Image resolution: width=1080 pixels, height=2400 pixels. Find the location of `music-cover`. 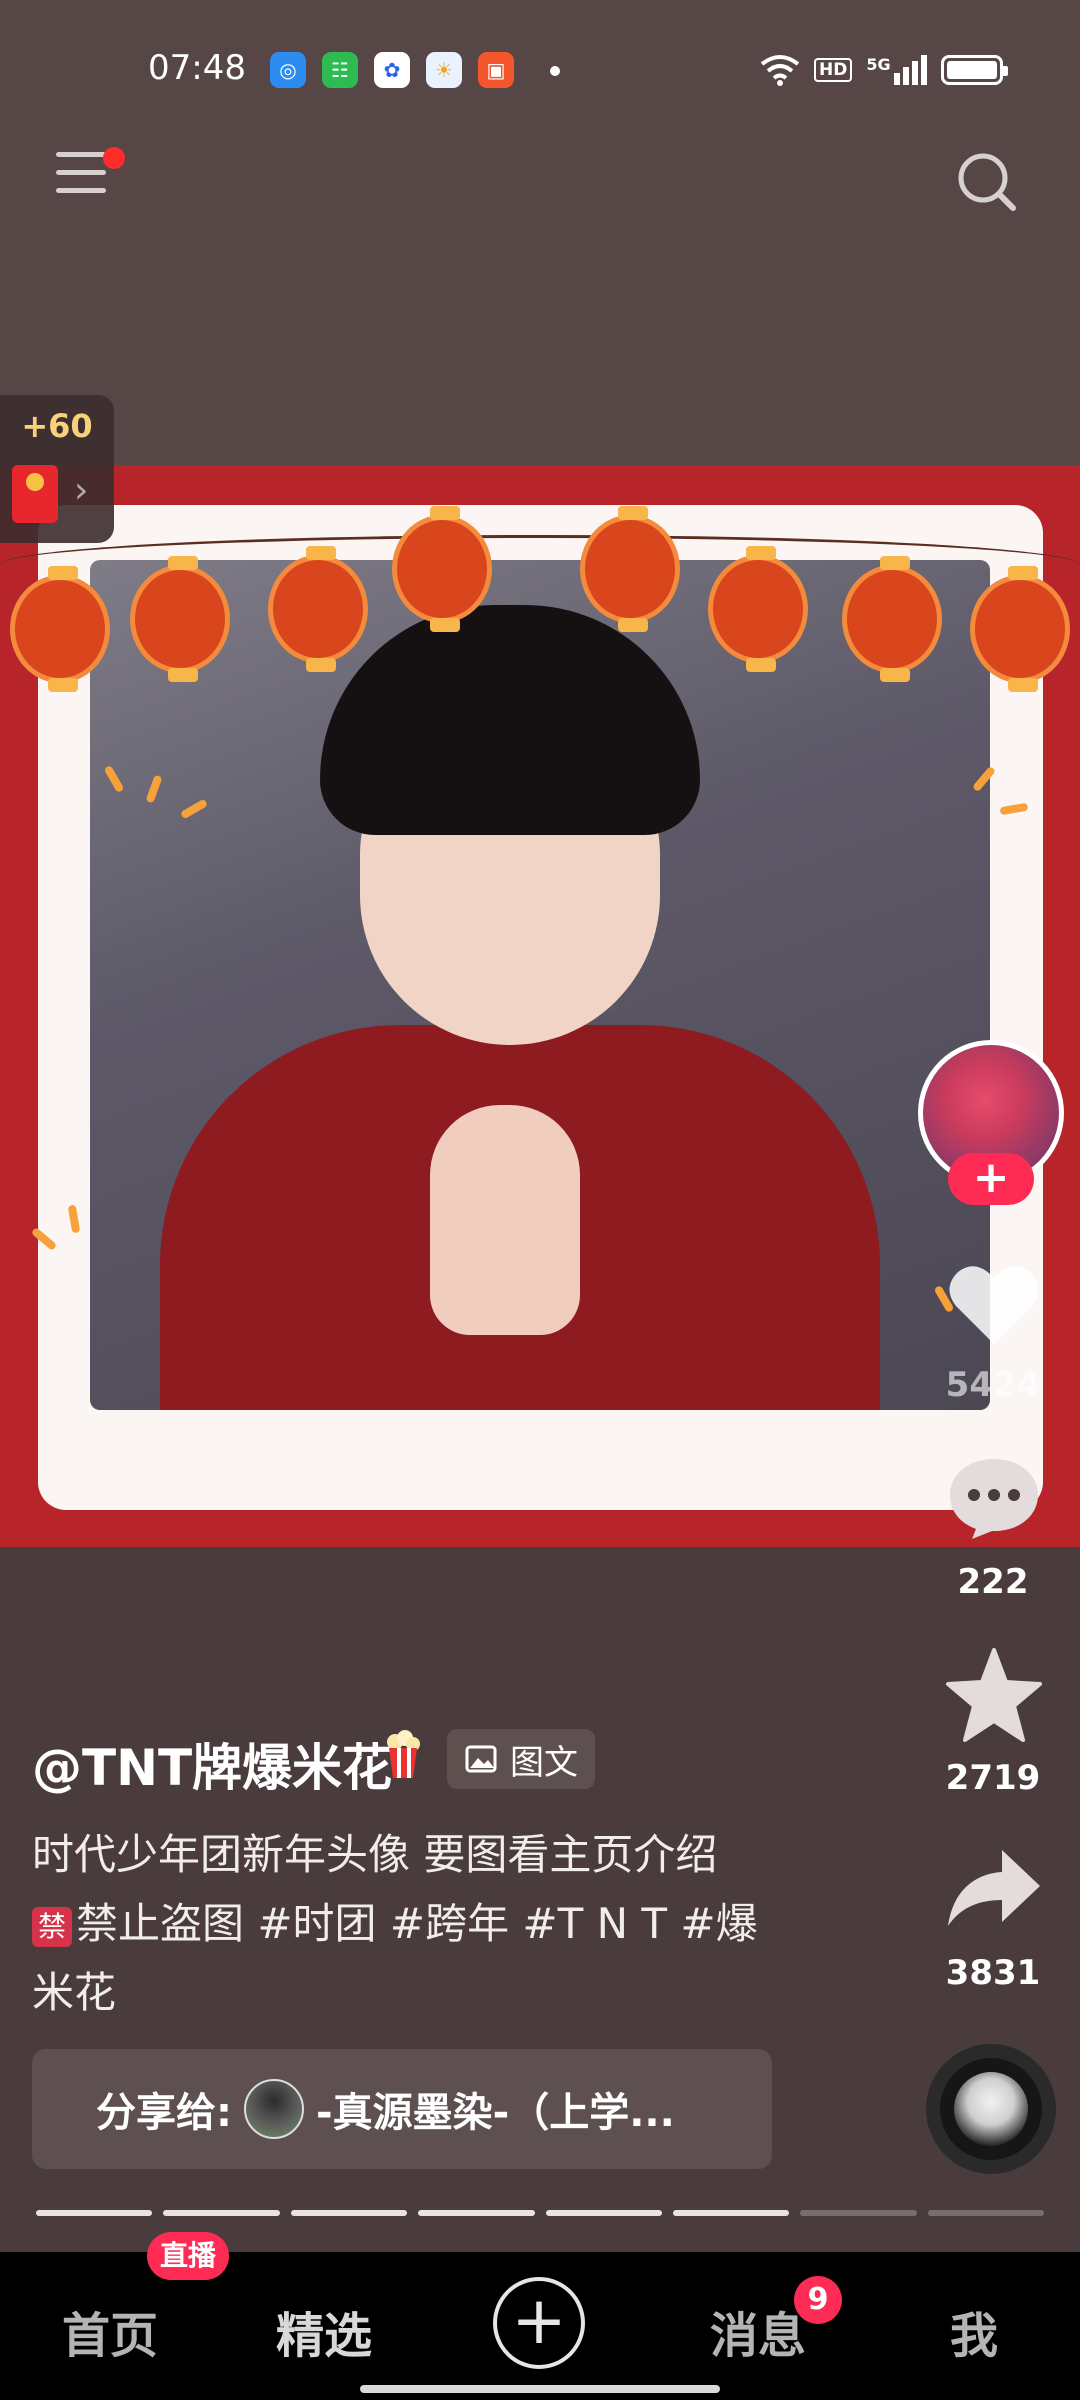

music-cover is located at coordinates (991, 2109).